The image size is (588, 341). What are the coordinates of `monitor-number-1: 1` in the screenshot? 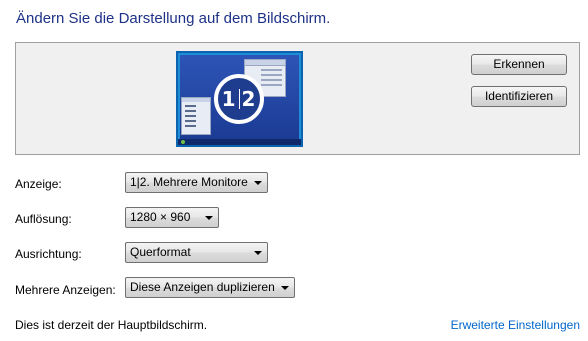 It's located at (229, 99).